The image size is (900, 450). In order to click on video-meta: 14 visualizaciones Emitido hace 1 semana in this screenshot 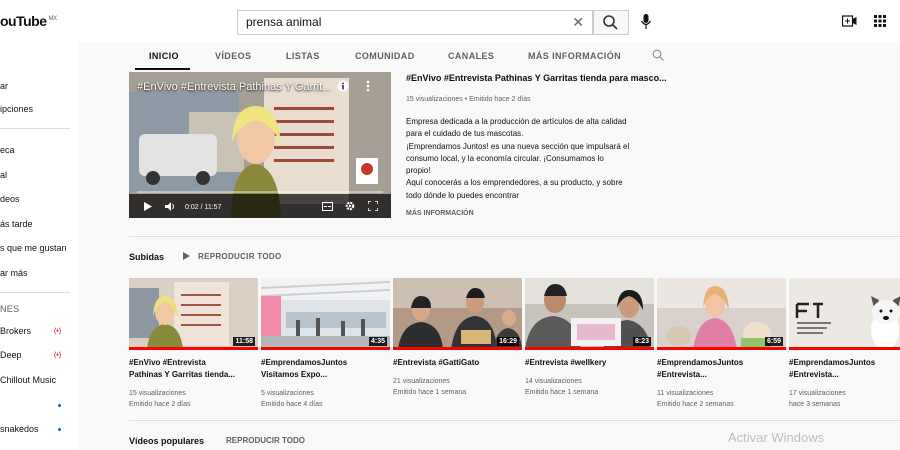, I will do `click(589, 387)`.